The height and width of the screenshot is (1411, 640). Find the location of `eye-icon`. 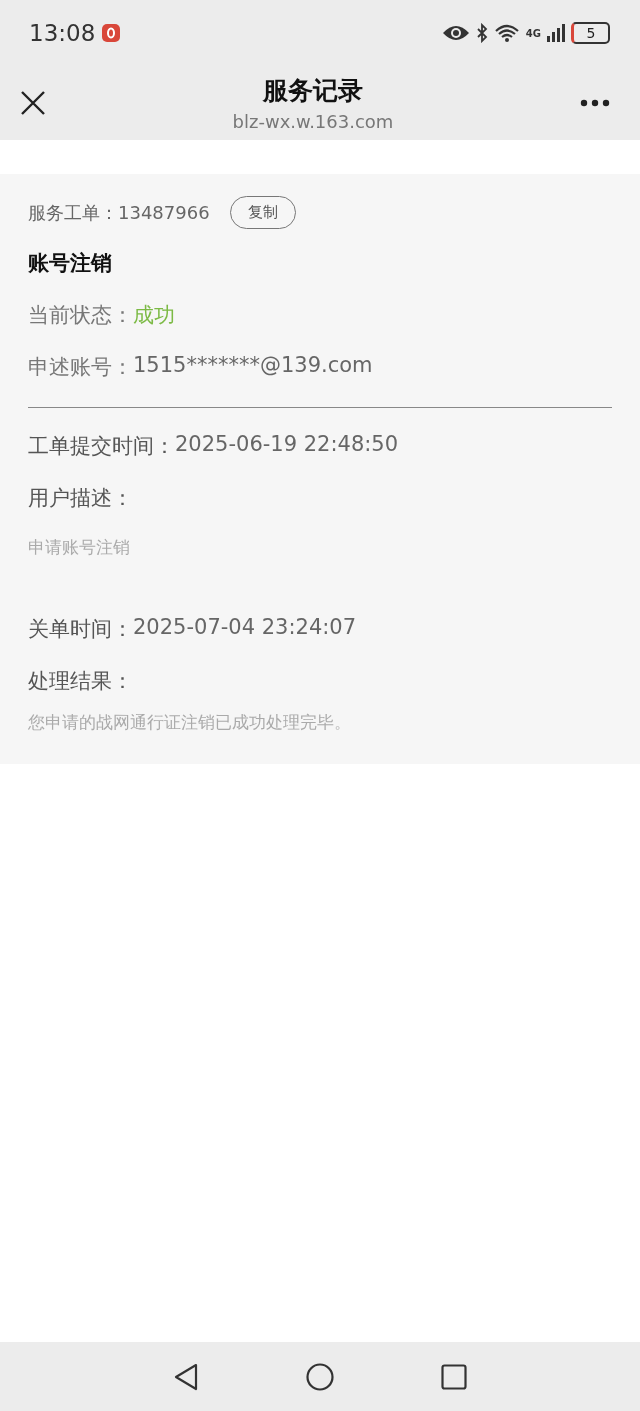

eye-icon is located at coordinates (455, 33).